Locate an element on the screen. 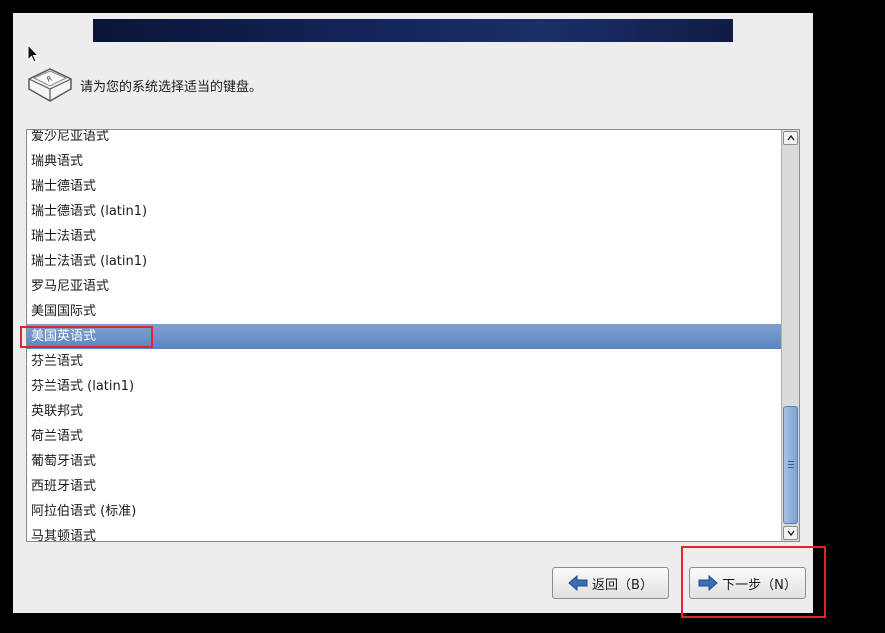 The height and width of the screenshot is (633, 885). grip-icon is located at coordinates (791, 465).